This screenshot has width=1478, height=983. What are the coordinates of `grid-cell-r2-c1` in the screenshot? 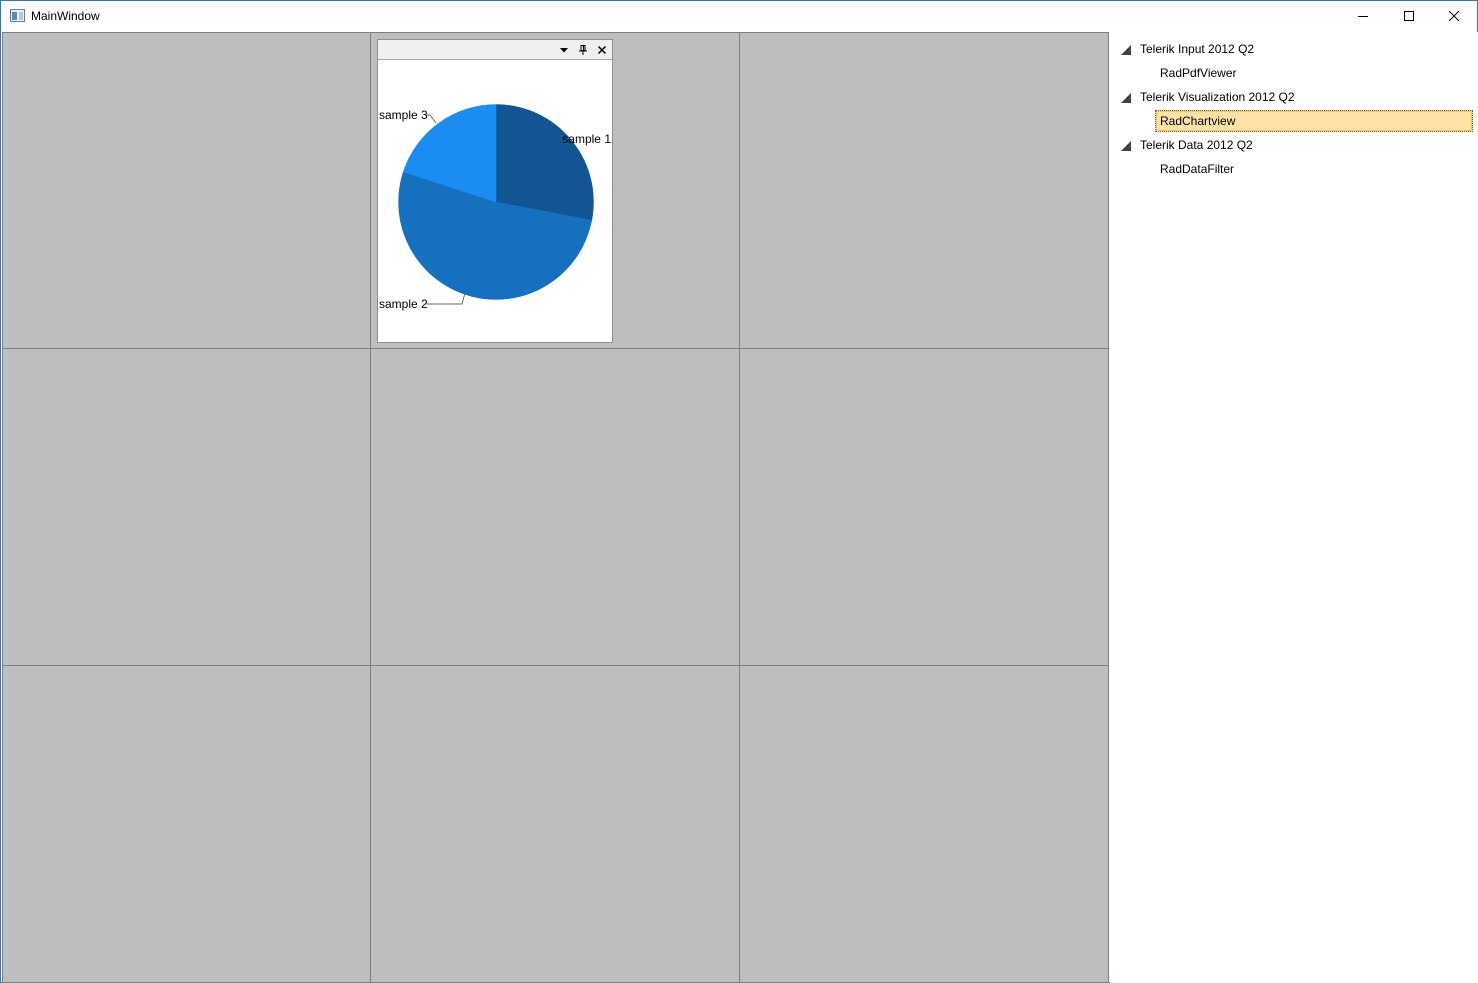 It's located at (186, 507).